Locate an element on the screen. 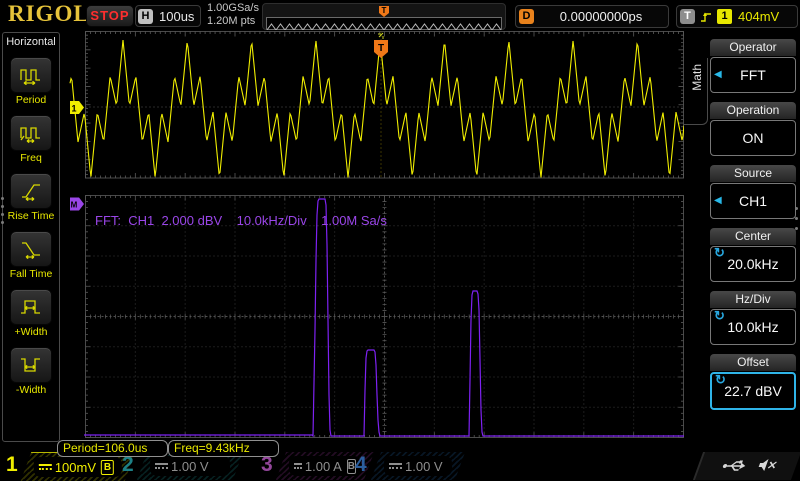 This screenshot has width=800, height=481. menu-item-label: Operation is located at coordinates (753, 110).